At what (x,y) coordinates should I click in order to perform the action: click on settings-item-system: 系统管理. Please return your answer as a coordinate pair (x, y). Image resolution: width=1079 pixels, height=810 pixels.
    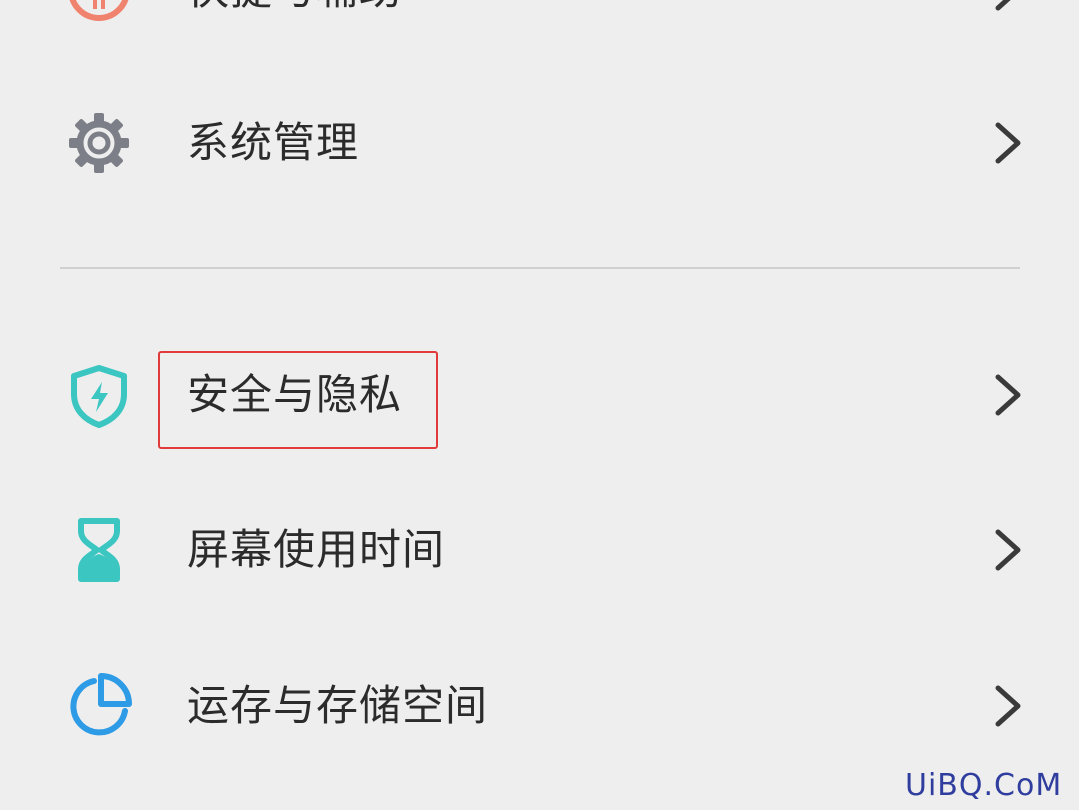
    Looking at the image, I should click on (539, 143).